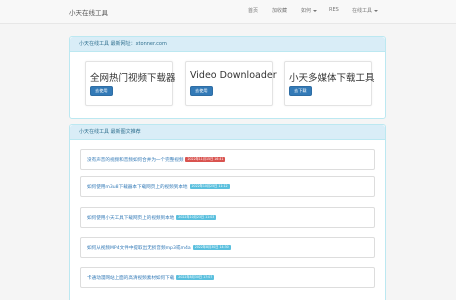 Image resolution: width=456 pixels, height=300 pixels. What do you see at coordinates (227, 132) in the screenshot?
I see `panel-heading: 小天在线工具 最新图文推荐` at bounding box center [227, 132].